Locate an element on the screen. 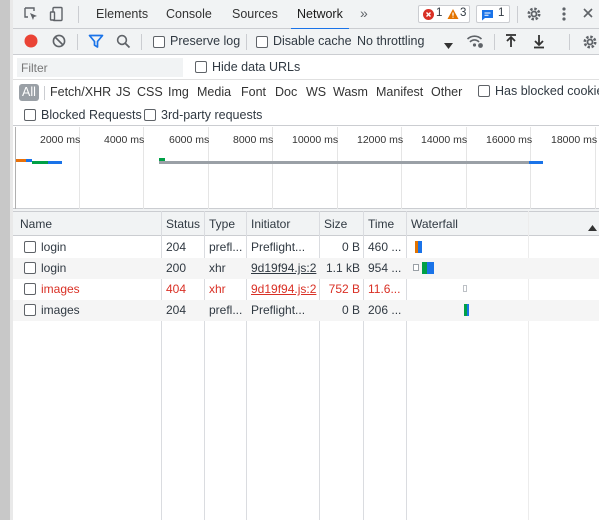 This screenshot has height=520, width=599. column-header-name: Name is located at coordinates (36, 224).